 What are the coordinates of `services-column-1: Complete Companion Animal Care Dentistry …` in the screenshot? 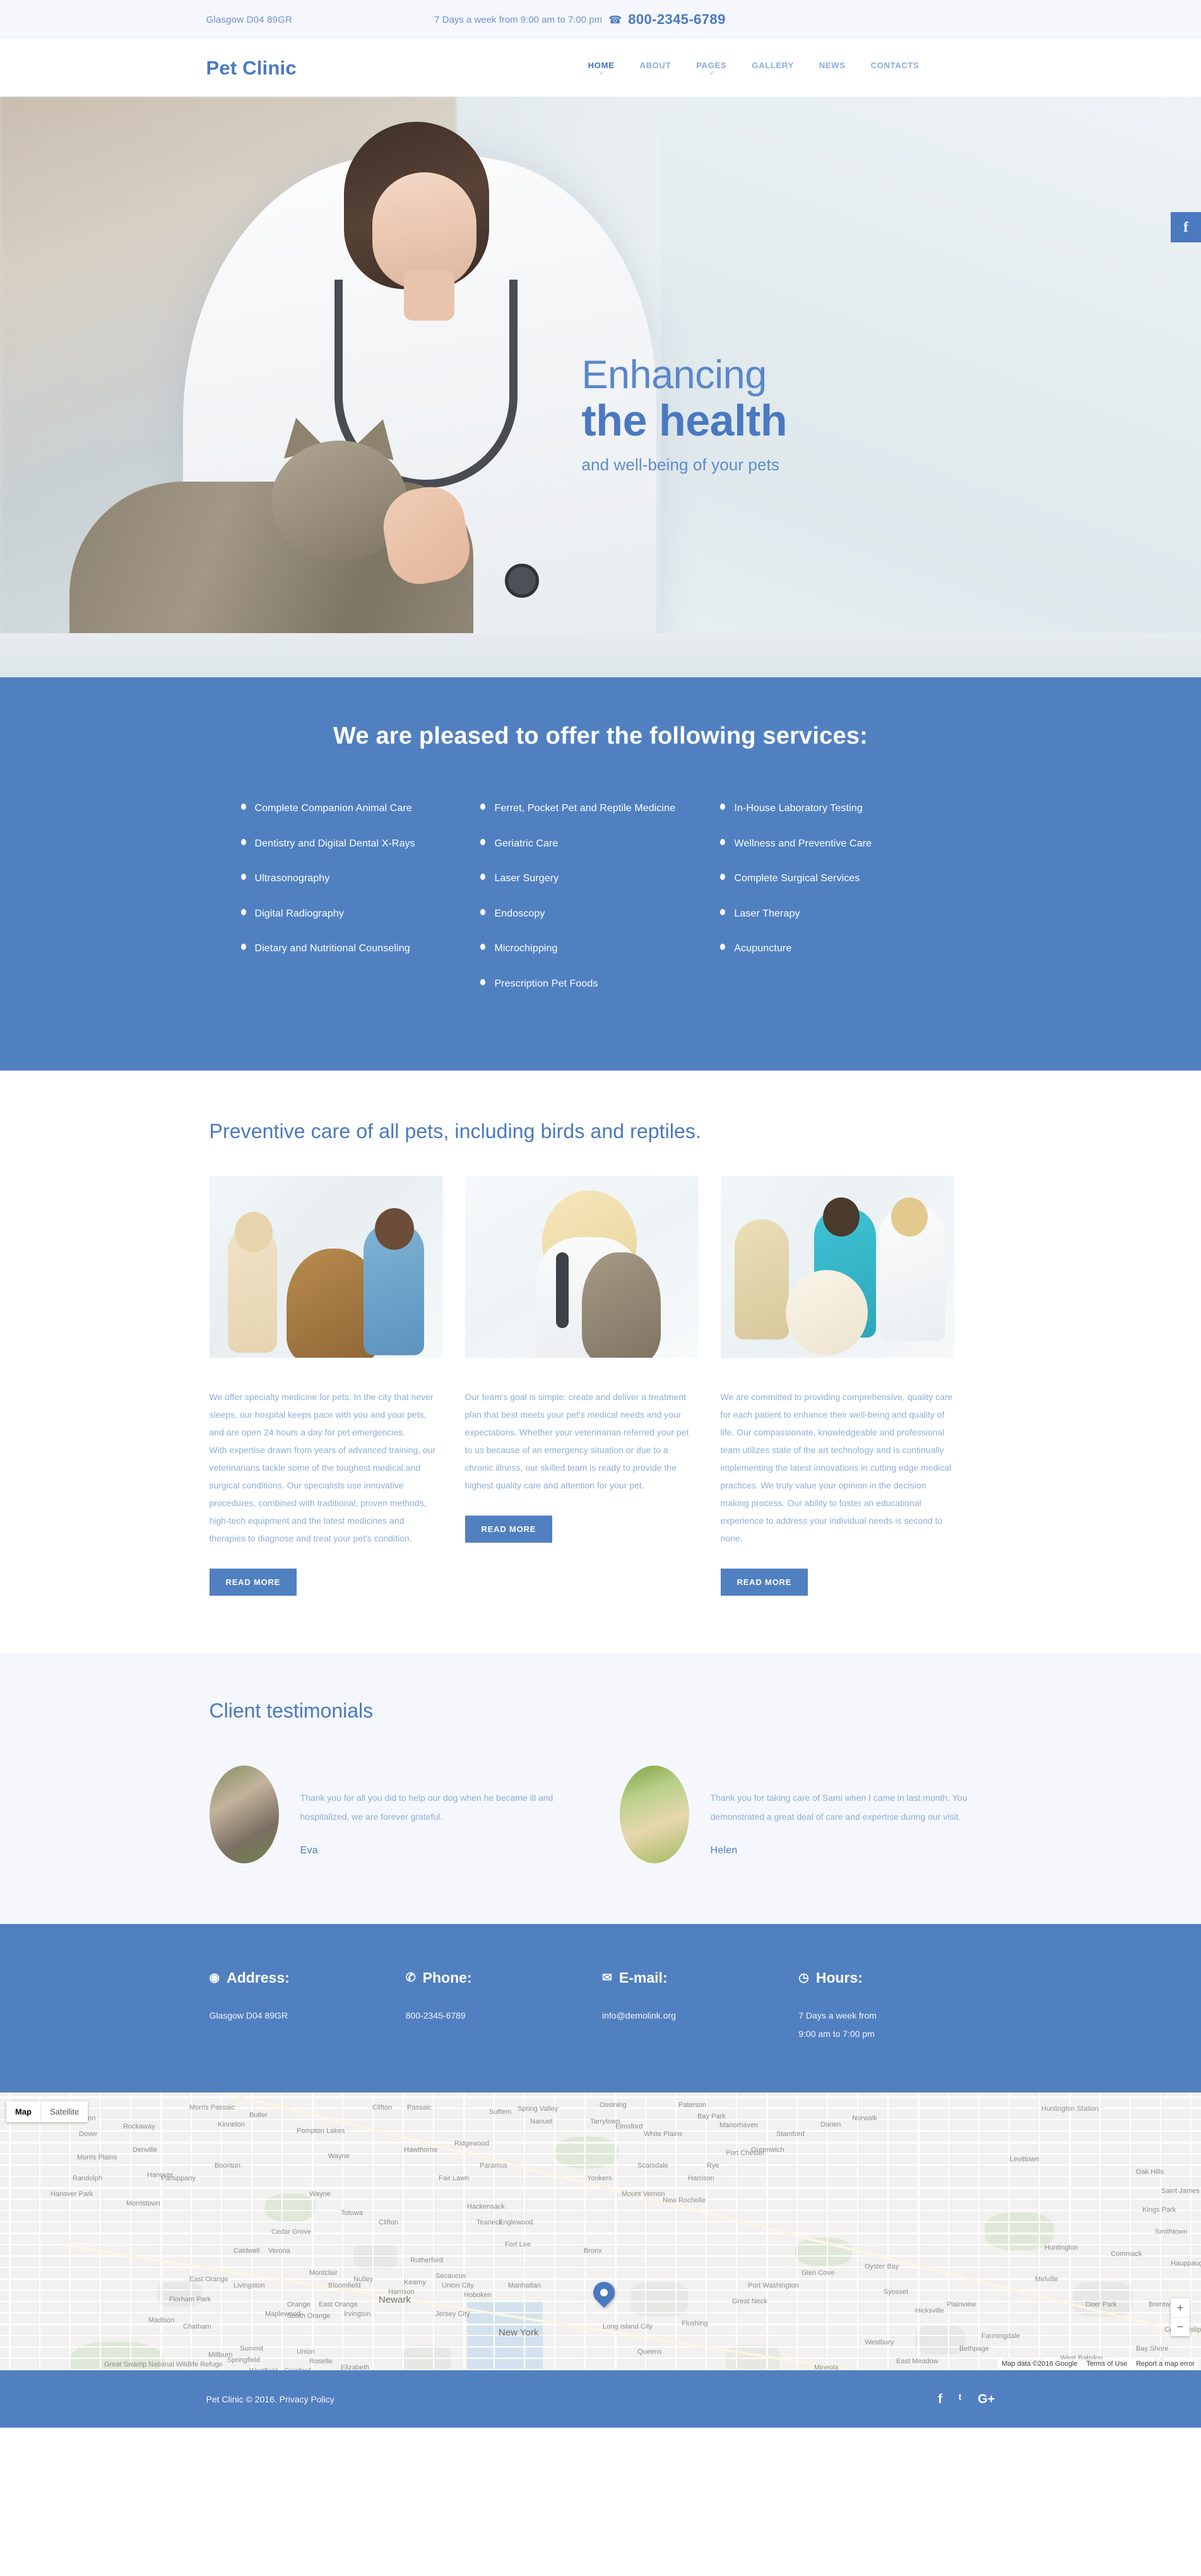 It's located at (360, 905).